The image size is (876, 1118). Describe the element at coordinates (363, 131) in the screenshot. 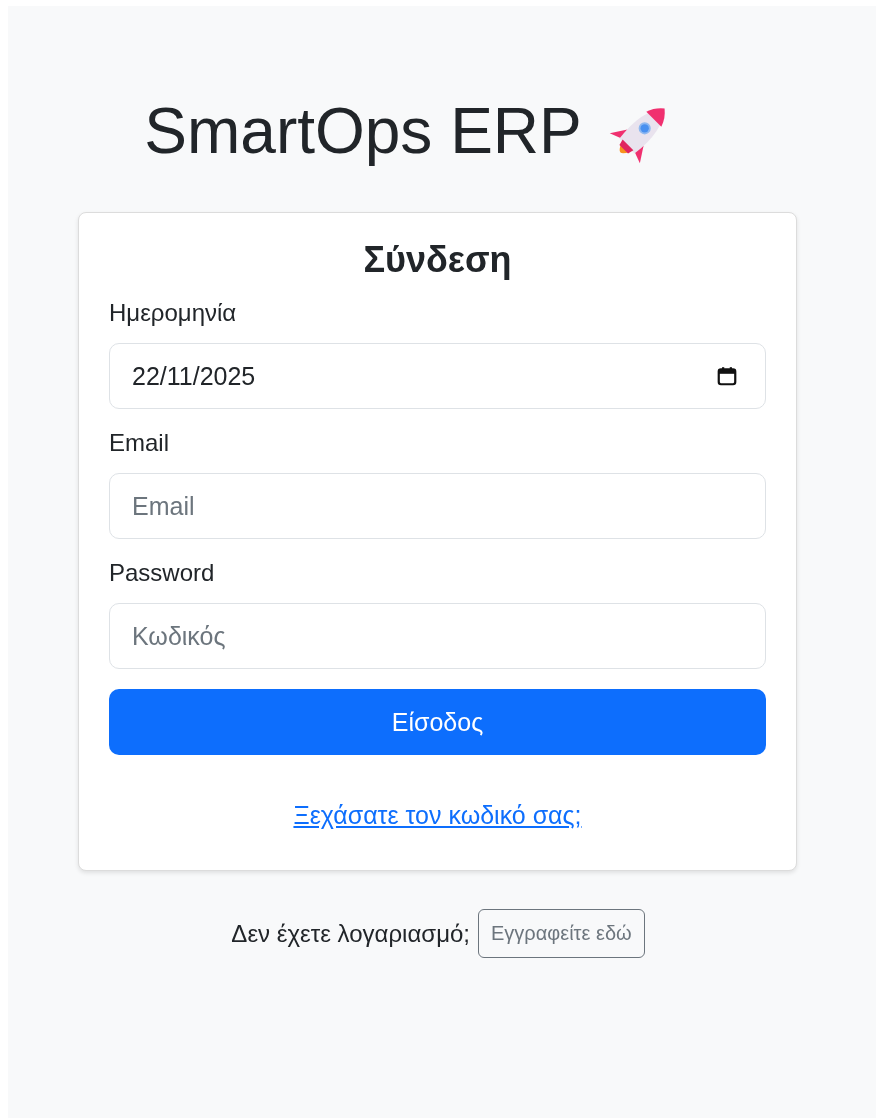

I see `app-title: SmartOps ERP` at that location.